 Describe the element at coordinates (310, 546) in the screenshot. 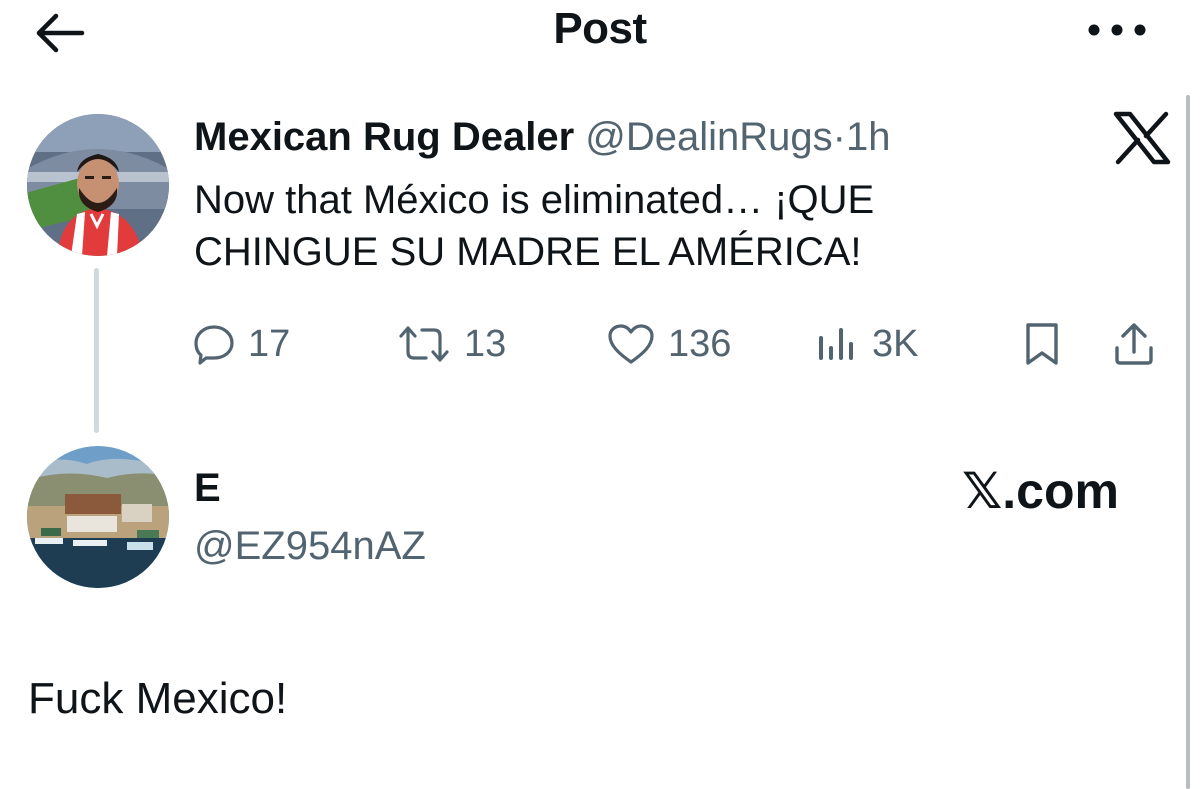

I see `reply-handle: @EZ954nAZ` at that location.